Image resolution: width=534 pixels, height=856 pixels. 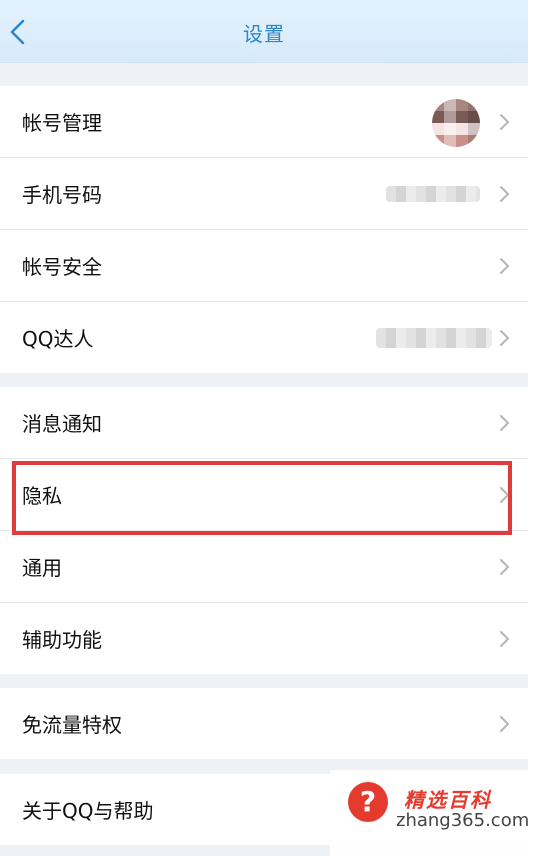 I want to click on settings-row-accessibility: 辅助功能, so click(x=264, y=638).